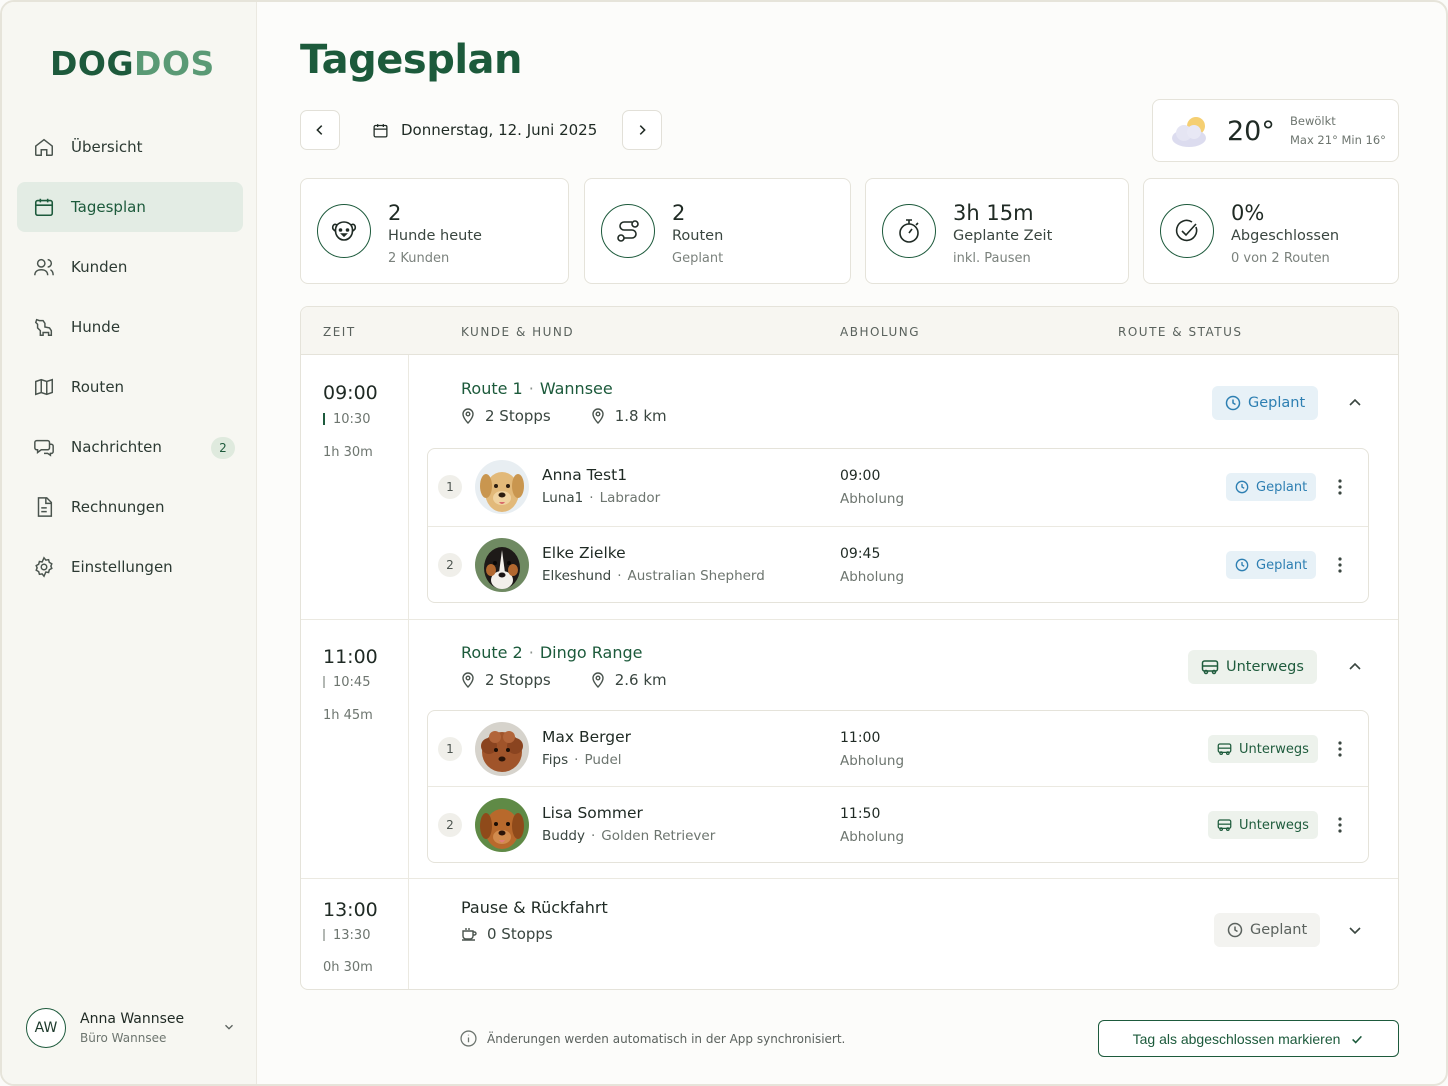  What do you see at coordinates (130, 147) in the screenshot?
I see `sidebar-item-uebersicht: Übersicht` at bounding box center [130, 147].